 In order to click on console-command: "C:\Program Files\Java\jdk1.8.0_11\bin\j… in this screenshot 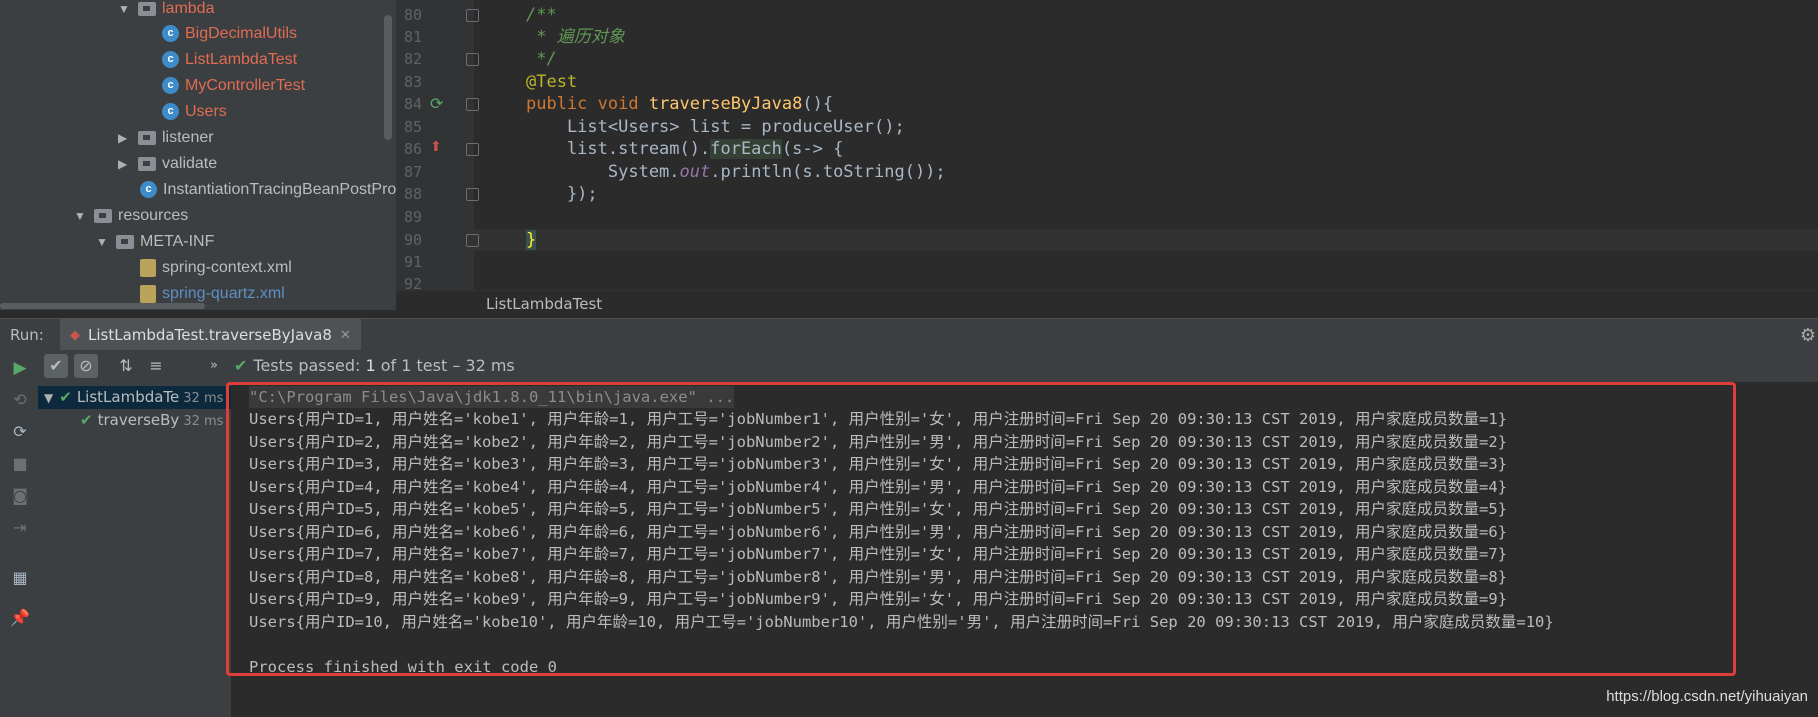, I will do `click(492, 397)`.